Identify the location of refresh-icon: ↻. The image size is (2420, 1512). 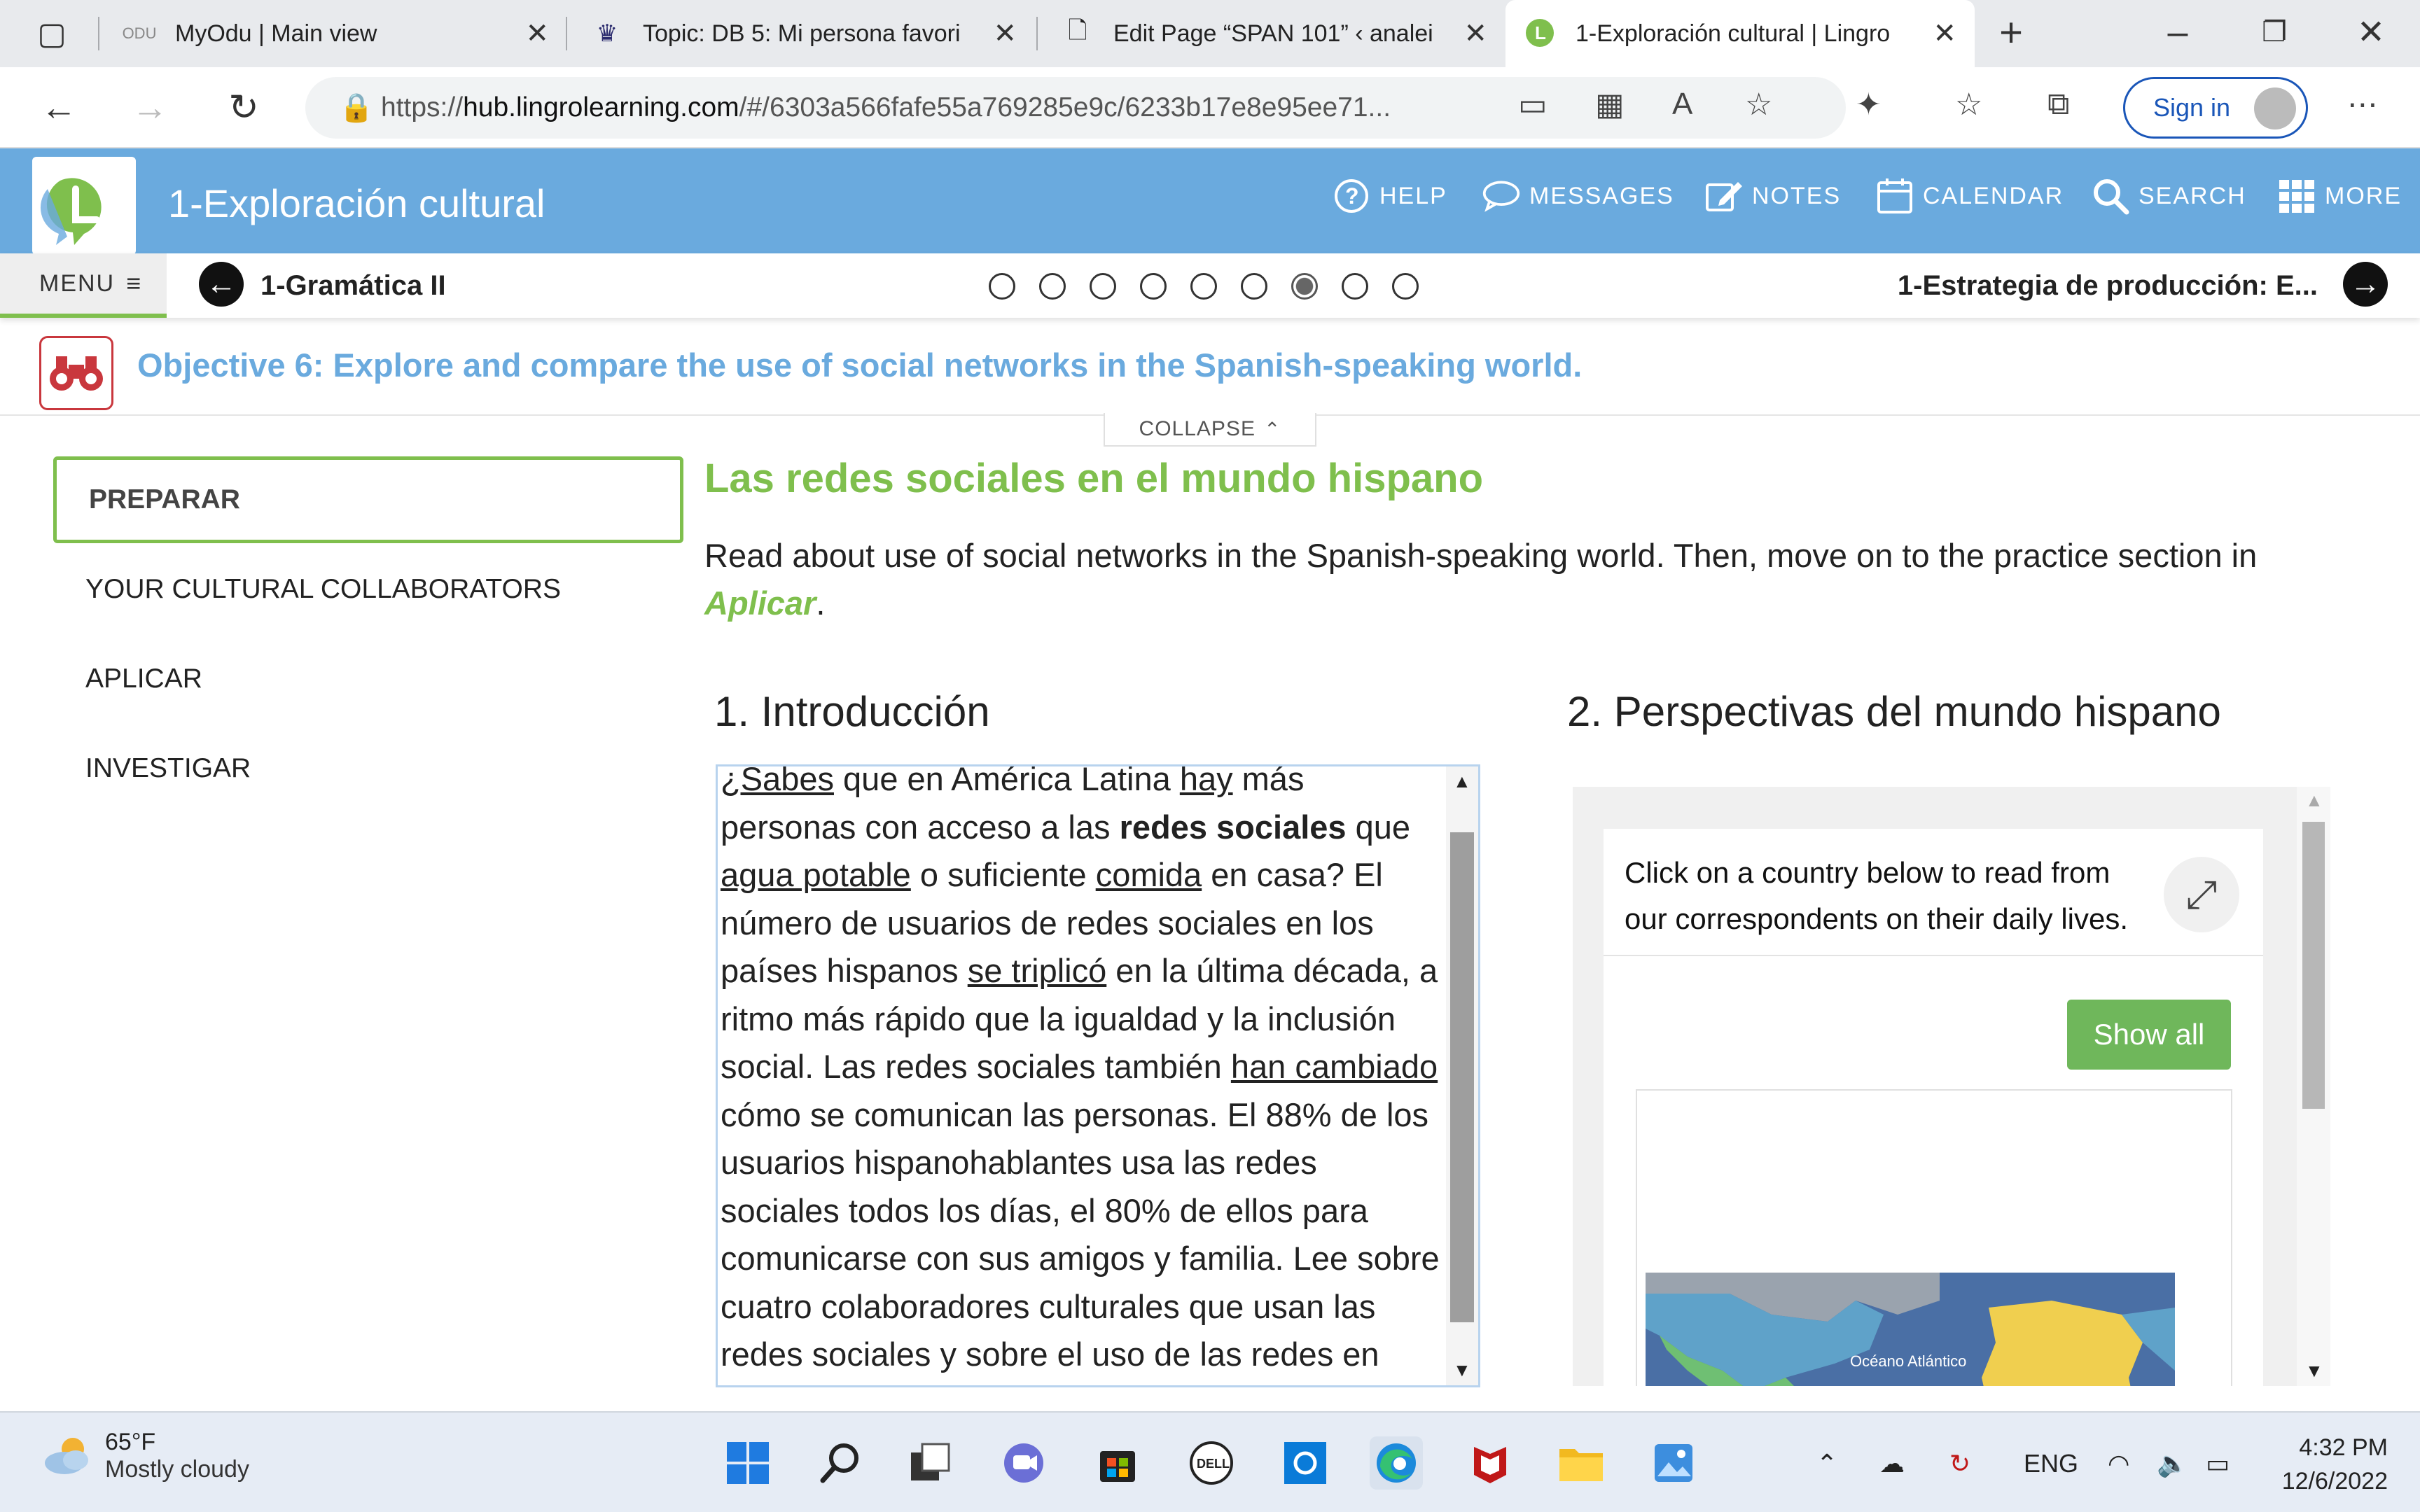
(243, 107).